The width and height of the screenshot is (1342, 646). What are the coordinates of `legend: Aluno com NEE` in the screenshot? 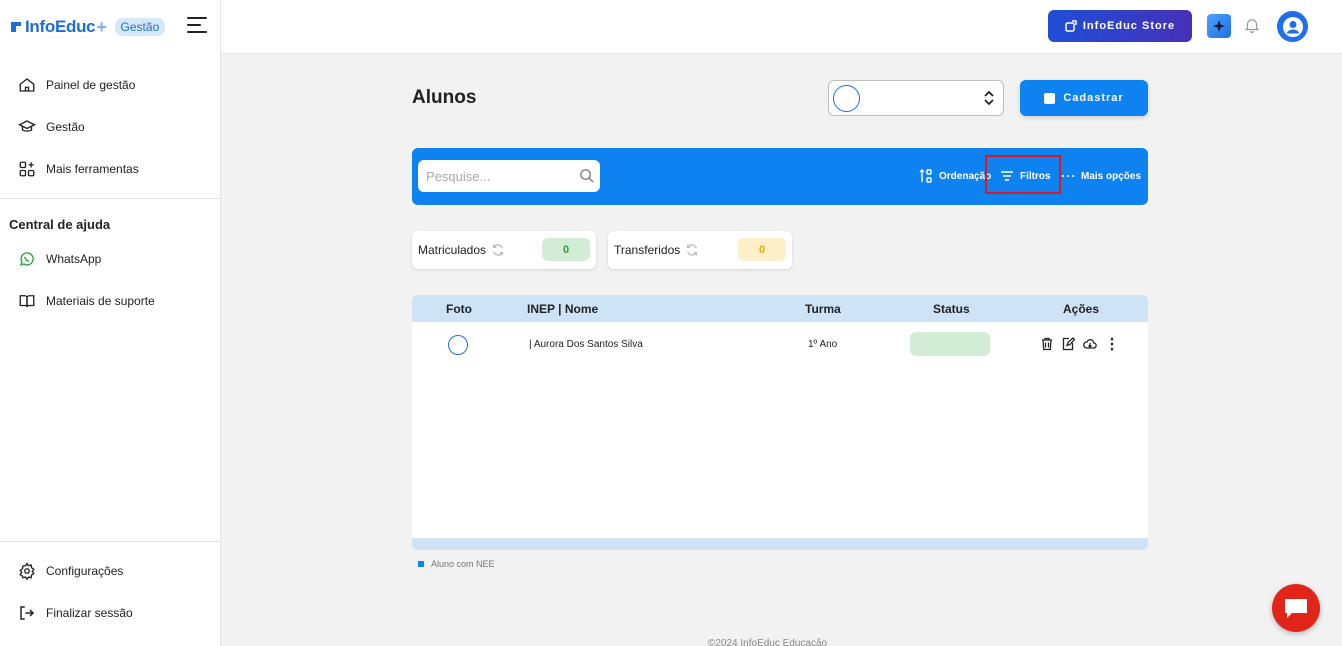 It's located at (456, 564).